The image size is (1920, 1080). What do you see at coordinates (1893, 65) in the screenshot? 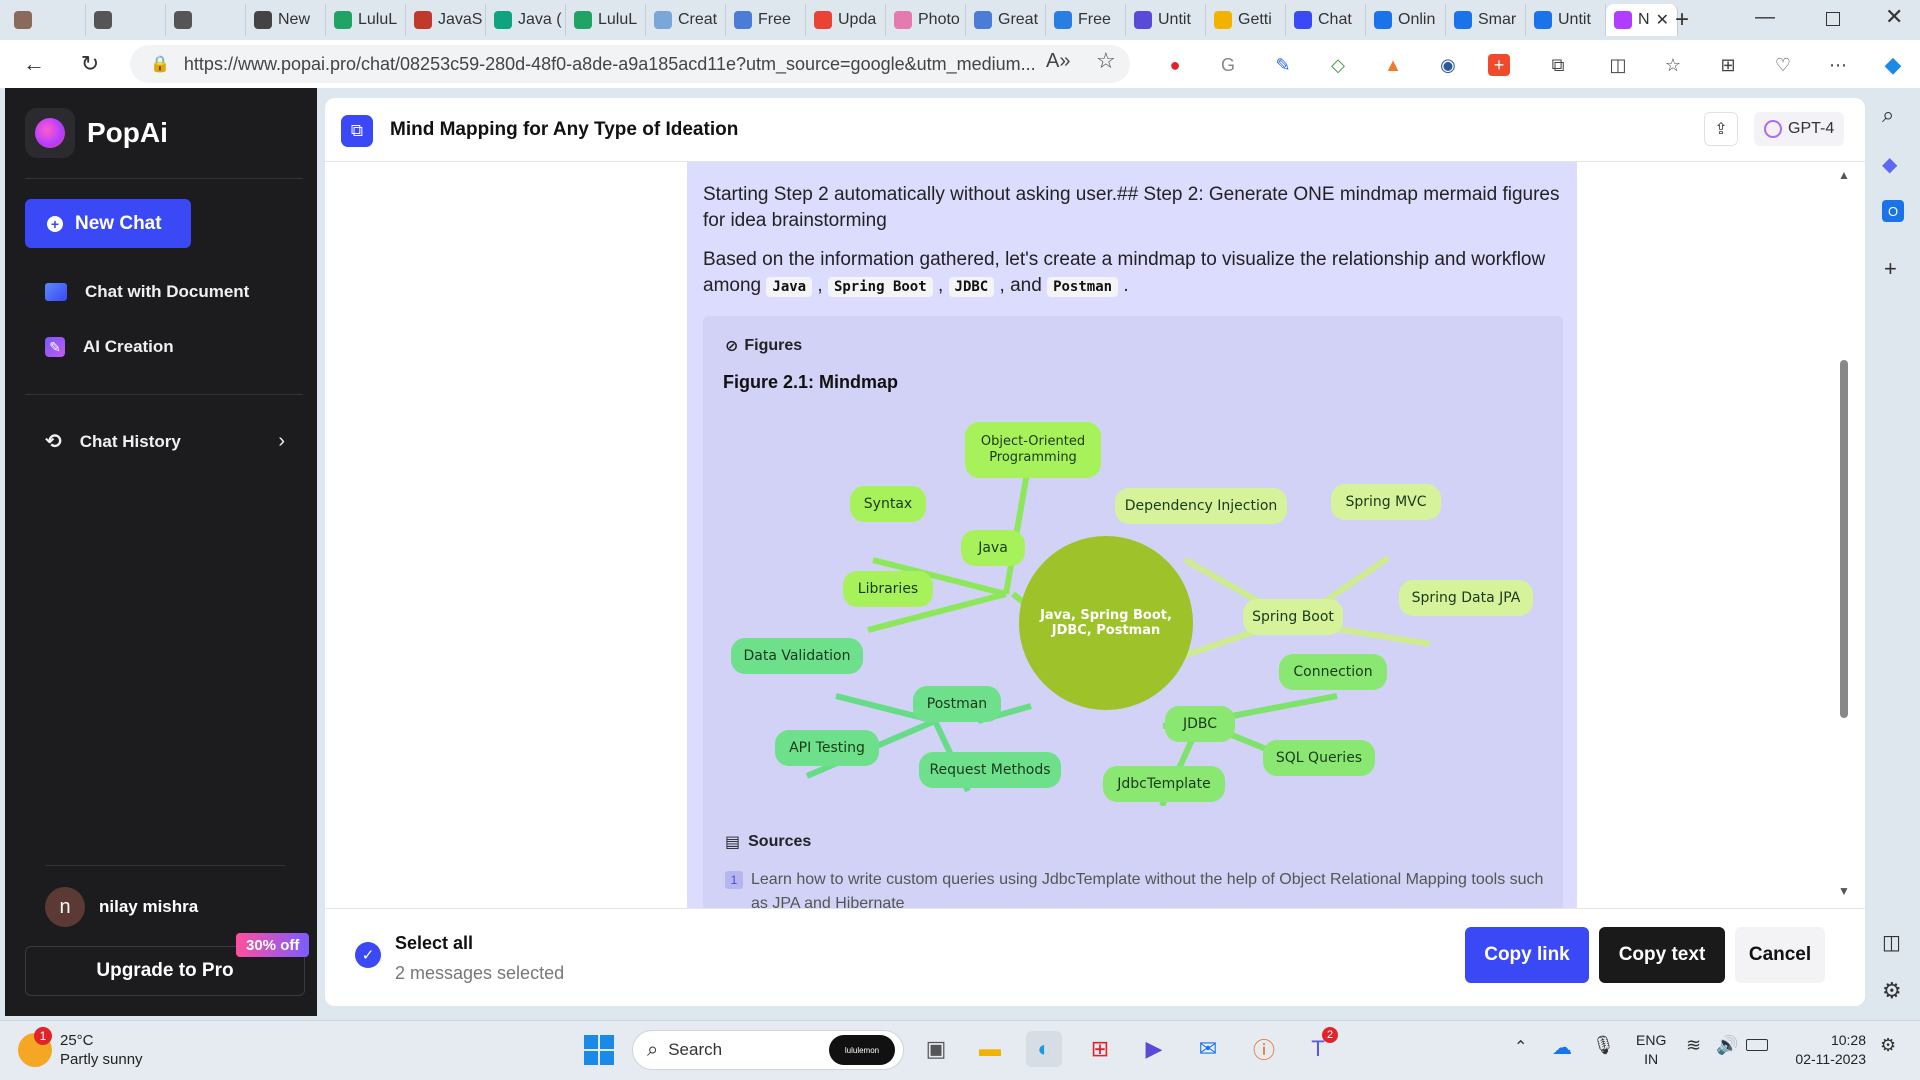
I see `copilot-icon: ◆` at bounding box center [1893, 65].